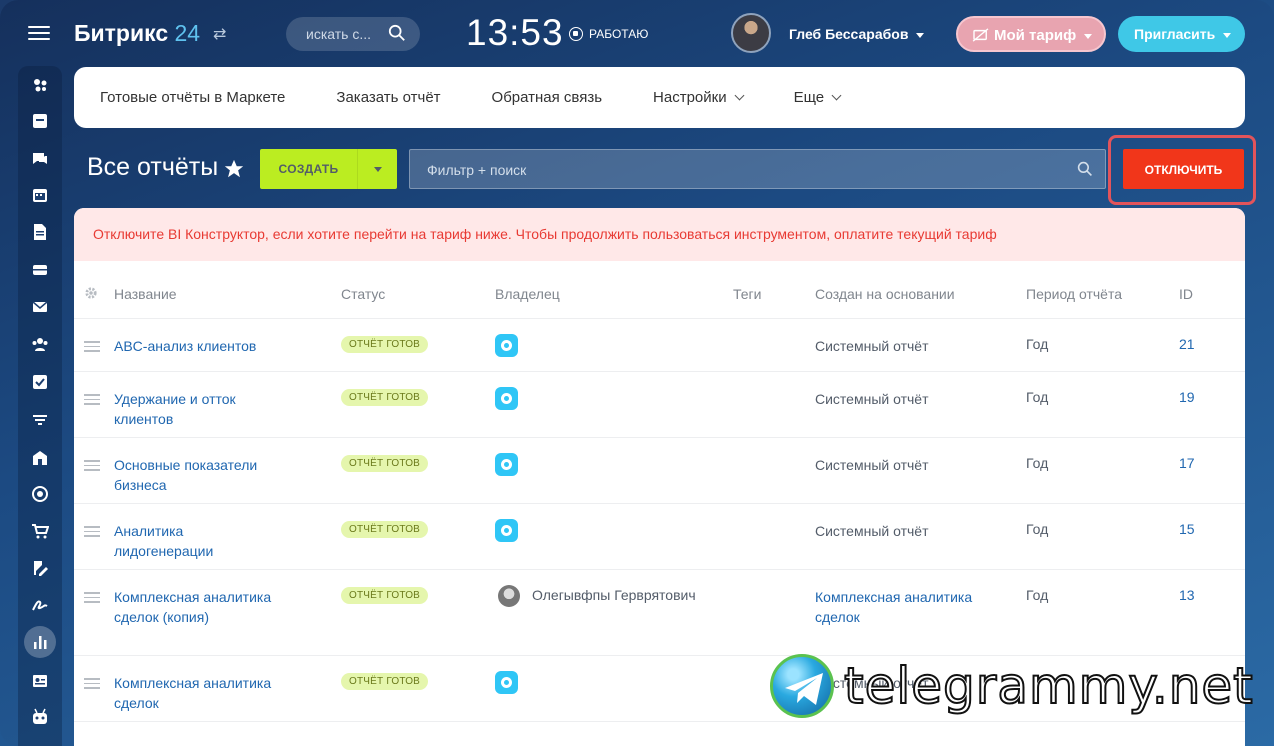 The image size is (1274, 746). Describe the element at coordinates (980, 35) in the screenshot. I see `edit-off-icon` at that location.